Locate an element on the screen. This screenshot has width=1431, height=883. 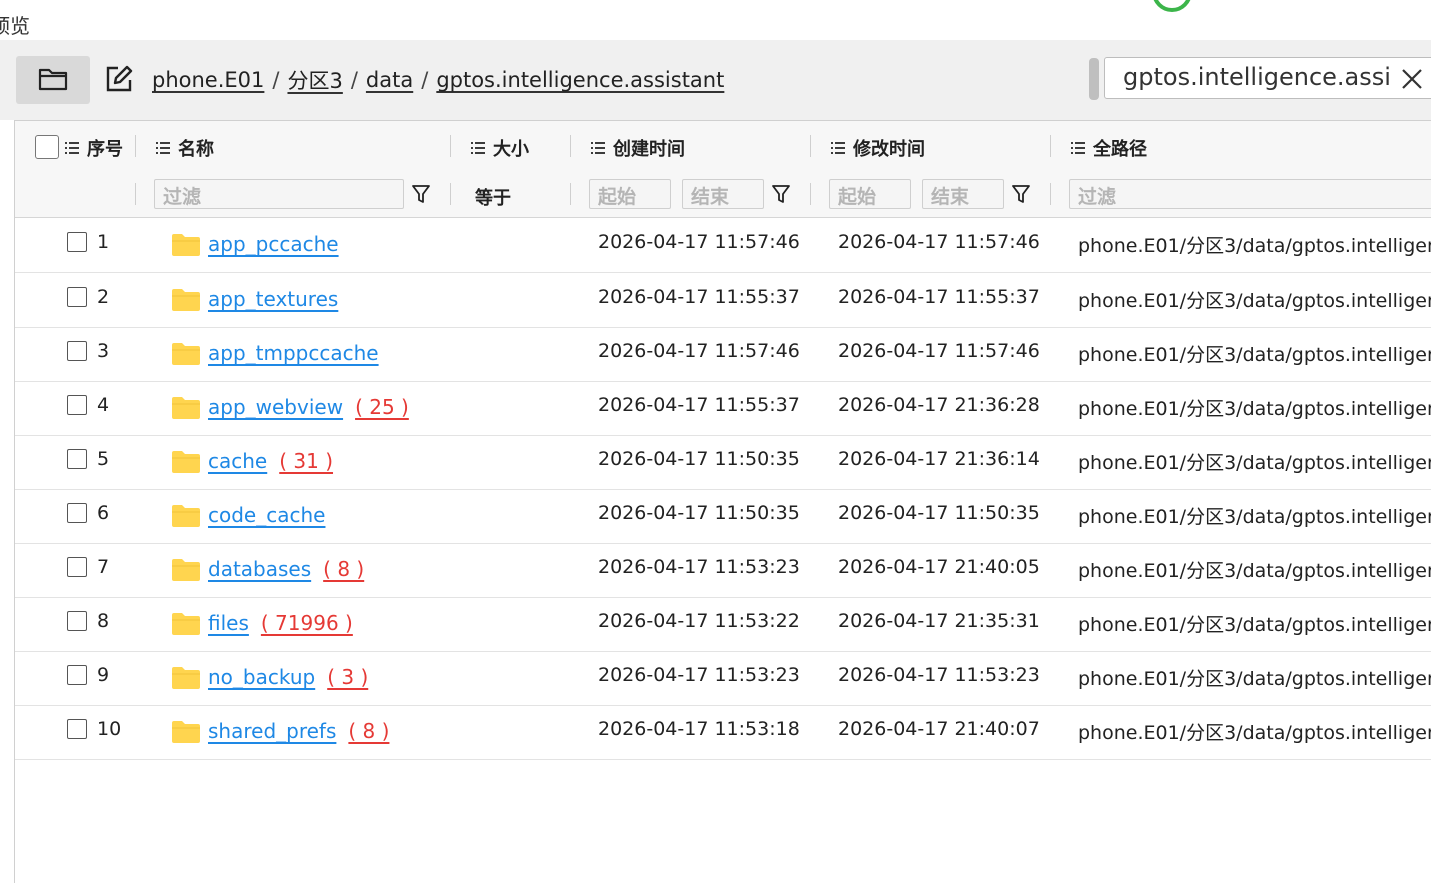
file-name-link: shared_prefs is located at coordinates (272, 731).